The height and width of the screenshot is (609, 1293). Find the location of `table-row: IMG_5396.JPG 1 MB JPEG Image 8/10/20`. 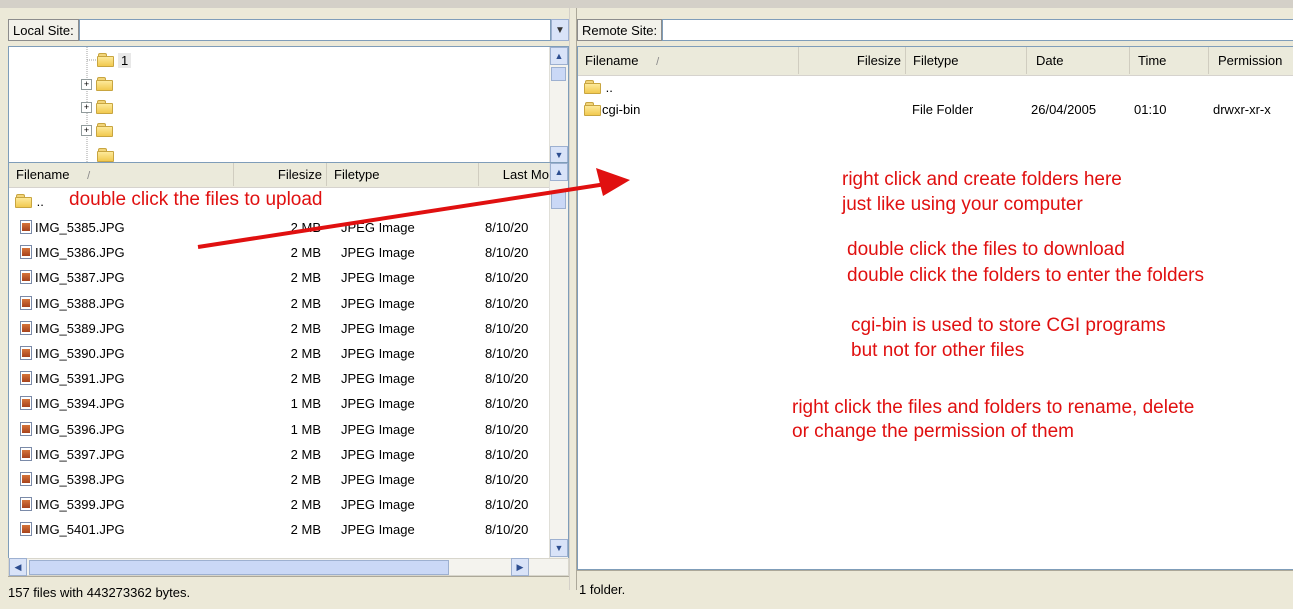

table-row: IMG_5396.JPG 1 MB JPEG Image 8/10/20 is located at coordinates (279, 429).